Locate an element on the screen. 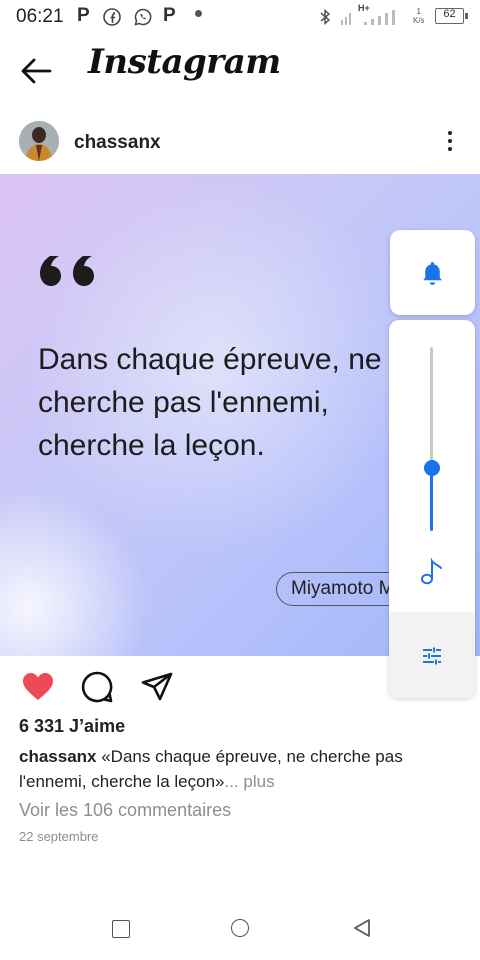 The height and width of the screenshot is (960, 480). music-note-icon is located at coordinates (432, 572).